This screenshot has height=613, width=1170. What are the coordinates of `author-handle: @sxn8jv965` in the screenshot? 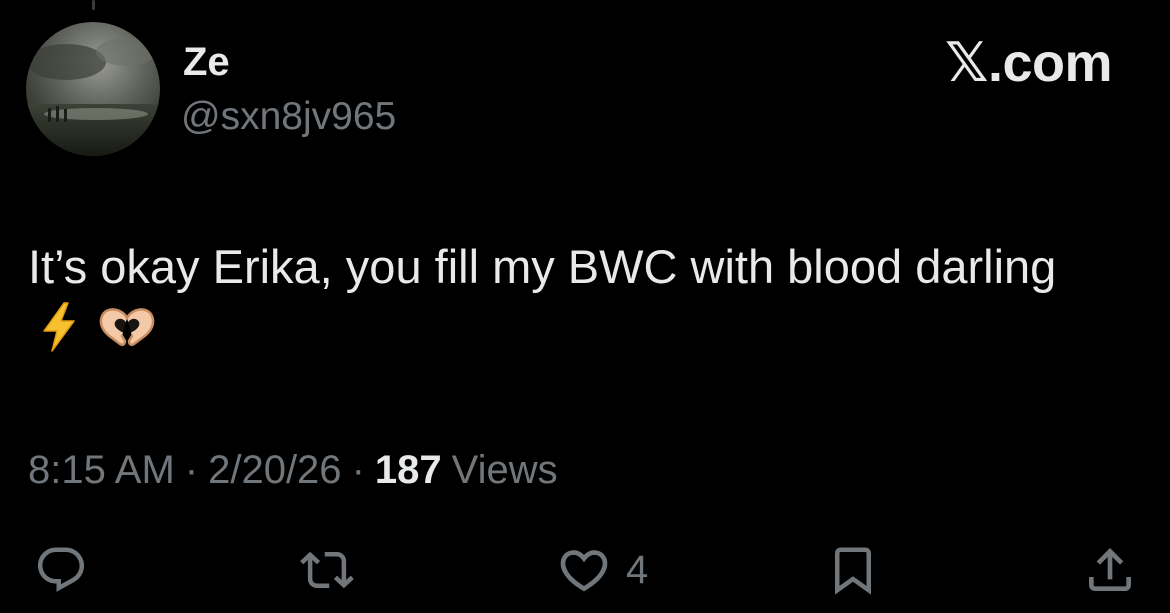 It's located at (288, 117).